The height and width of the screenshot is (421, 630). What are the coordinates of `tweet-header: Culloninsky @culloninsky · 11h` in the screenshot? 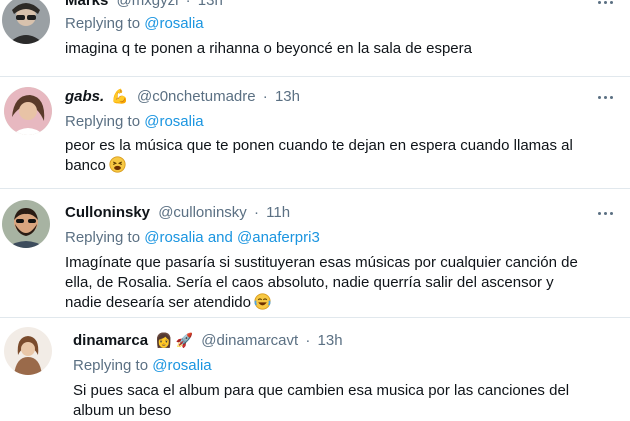 It's located at (177, 212).